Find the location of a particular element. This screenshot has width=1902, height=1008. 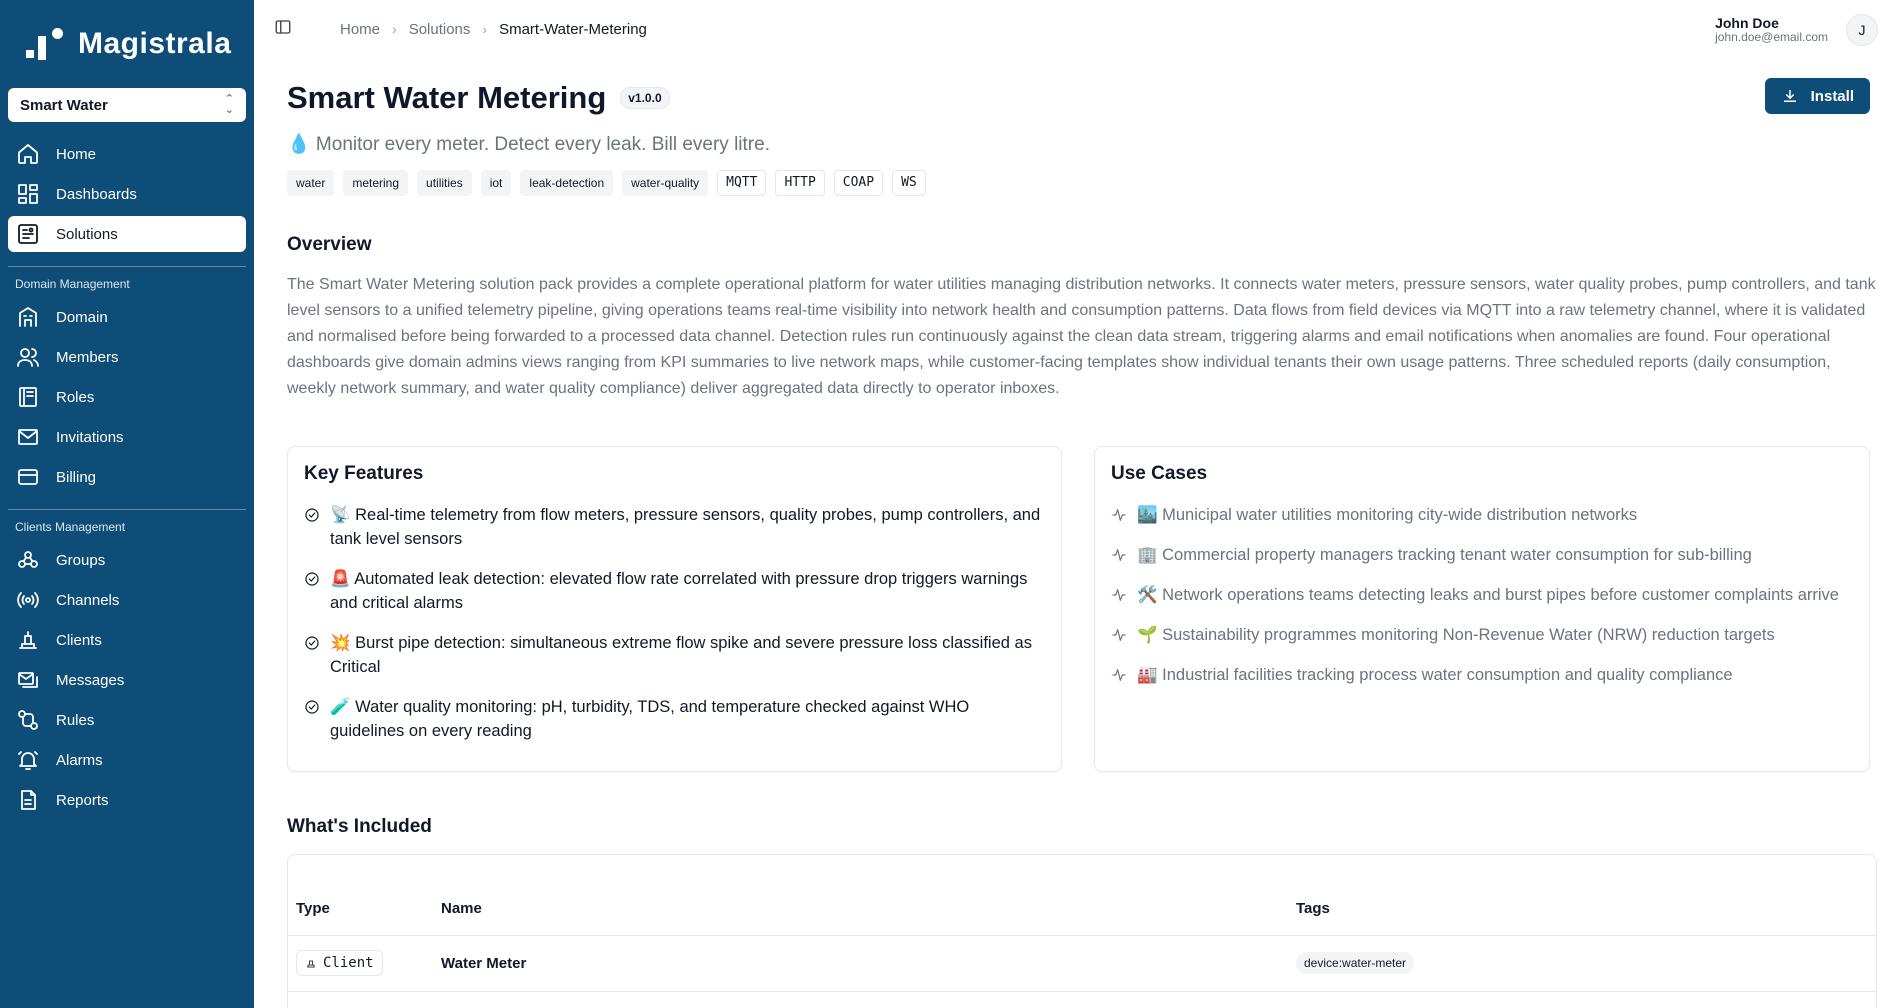

sidebar-item-reports: Reports is located at coordinates (127, 800).